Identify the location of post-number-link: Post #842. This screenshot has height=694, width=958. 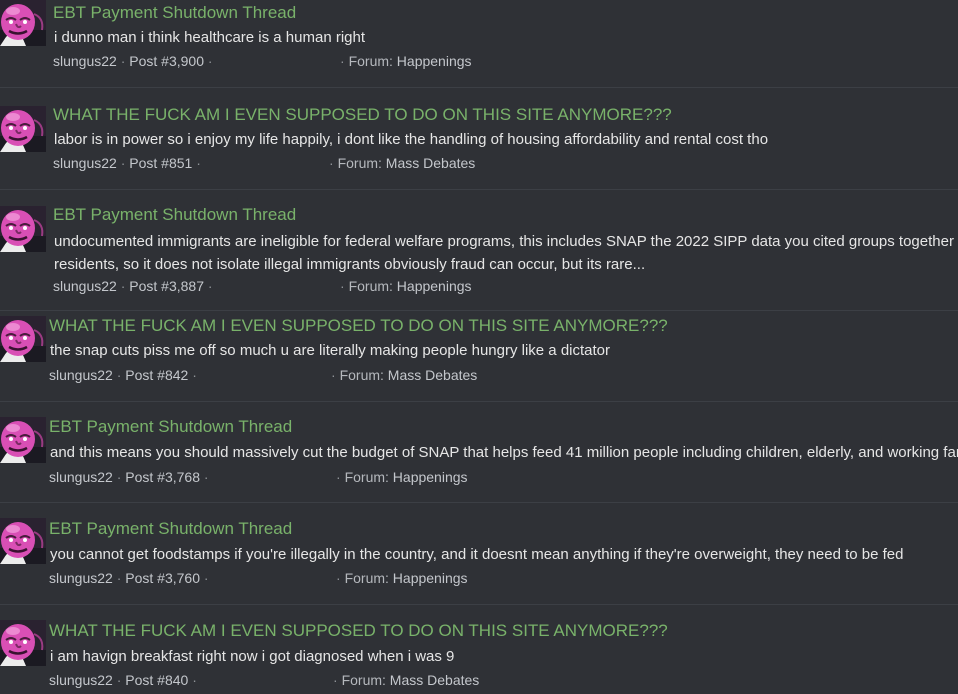
(156, 375).